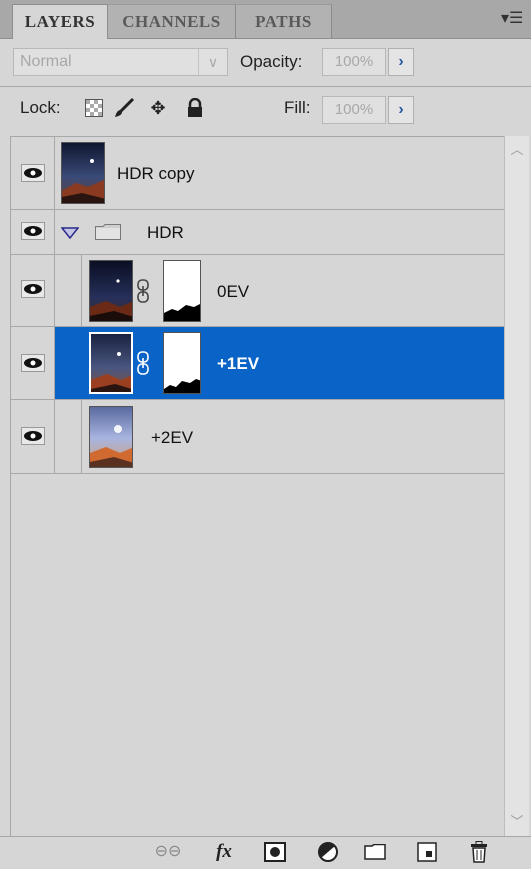 Image resolution: width=531 pixels, height=869 pixels. Describe the element at coordinates (258, 173) in the screenshot. I see `layer-row-hdr-copy: HDR copy` at that location.